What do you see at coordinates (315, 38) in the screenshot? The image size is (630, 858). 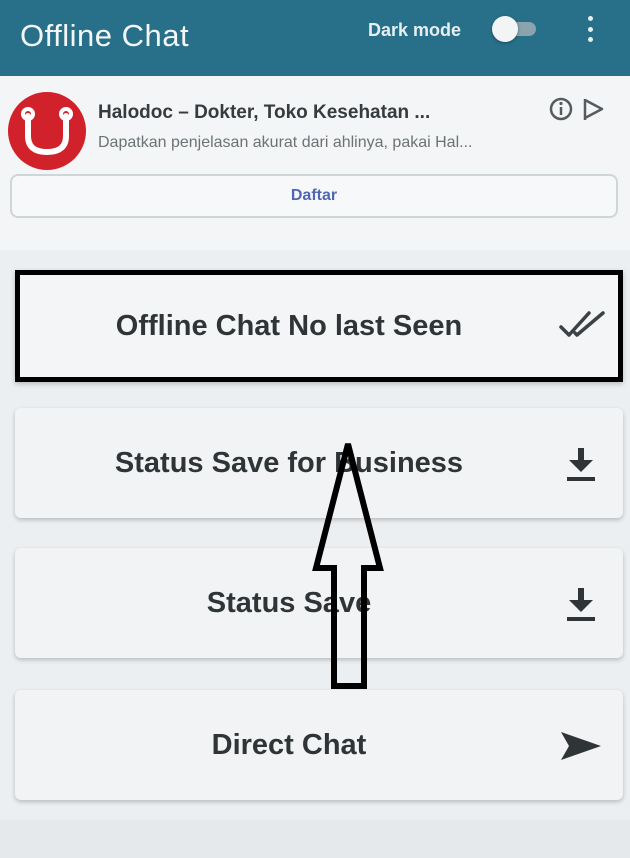 I see `app-bar: Offline Chat Dark mode` at bounding box center [315, 38].